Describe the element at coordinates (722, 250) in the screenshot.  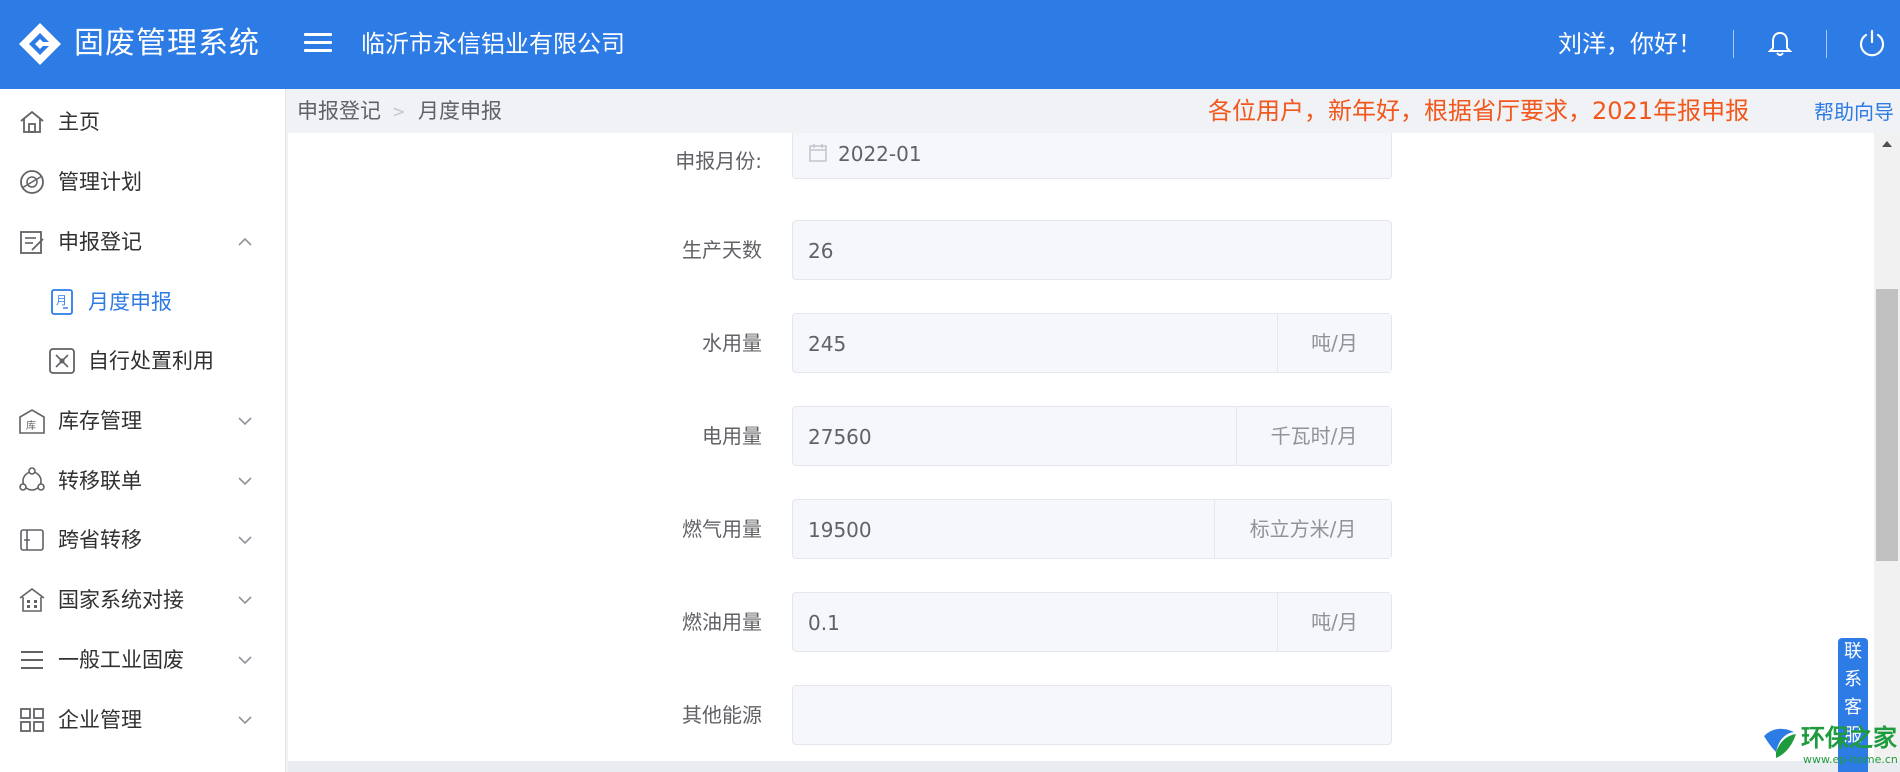
I see `field-label: 生产天数` at that location.